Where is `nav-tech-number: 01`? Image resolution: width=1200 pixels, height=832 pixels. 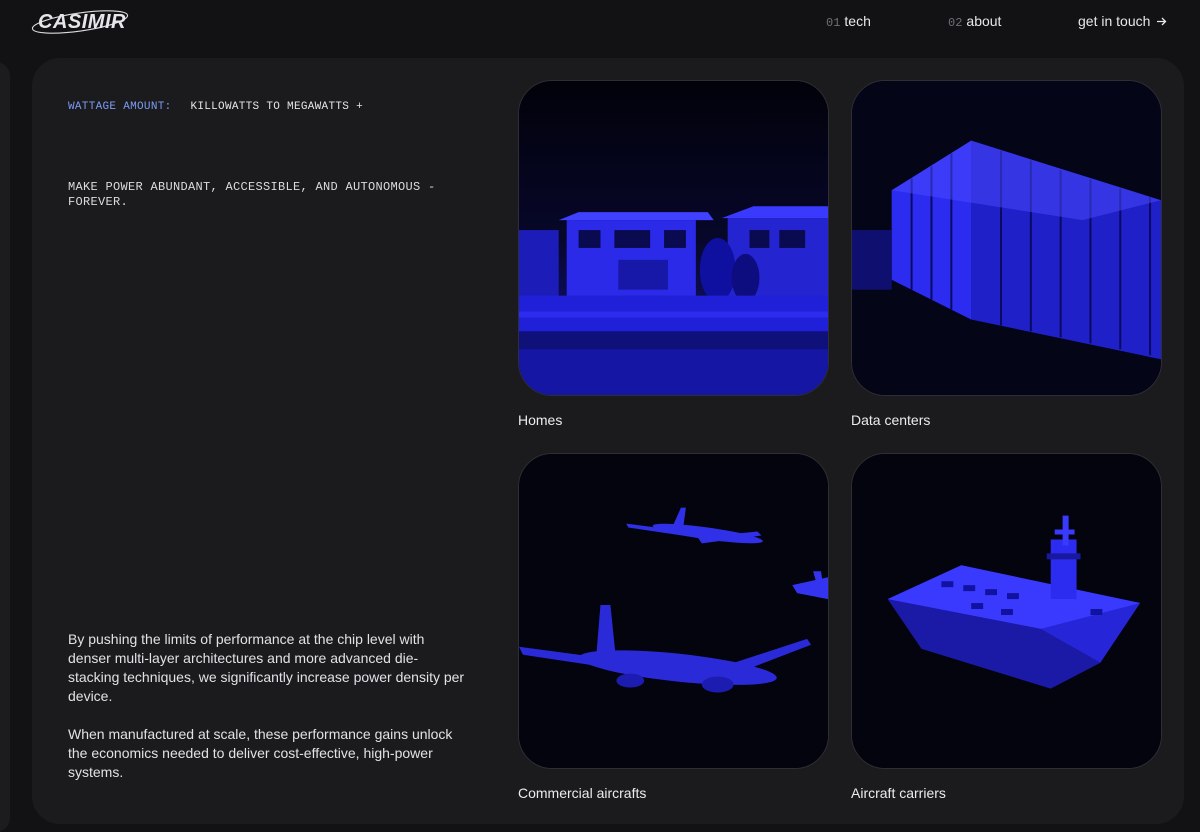 nav-tech-number: 01 is located at coordinates (833, 23).